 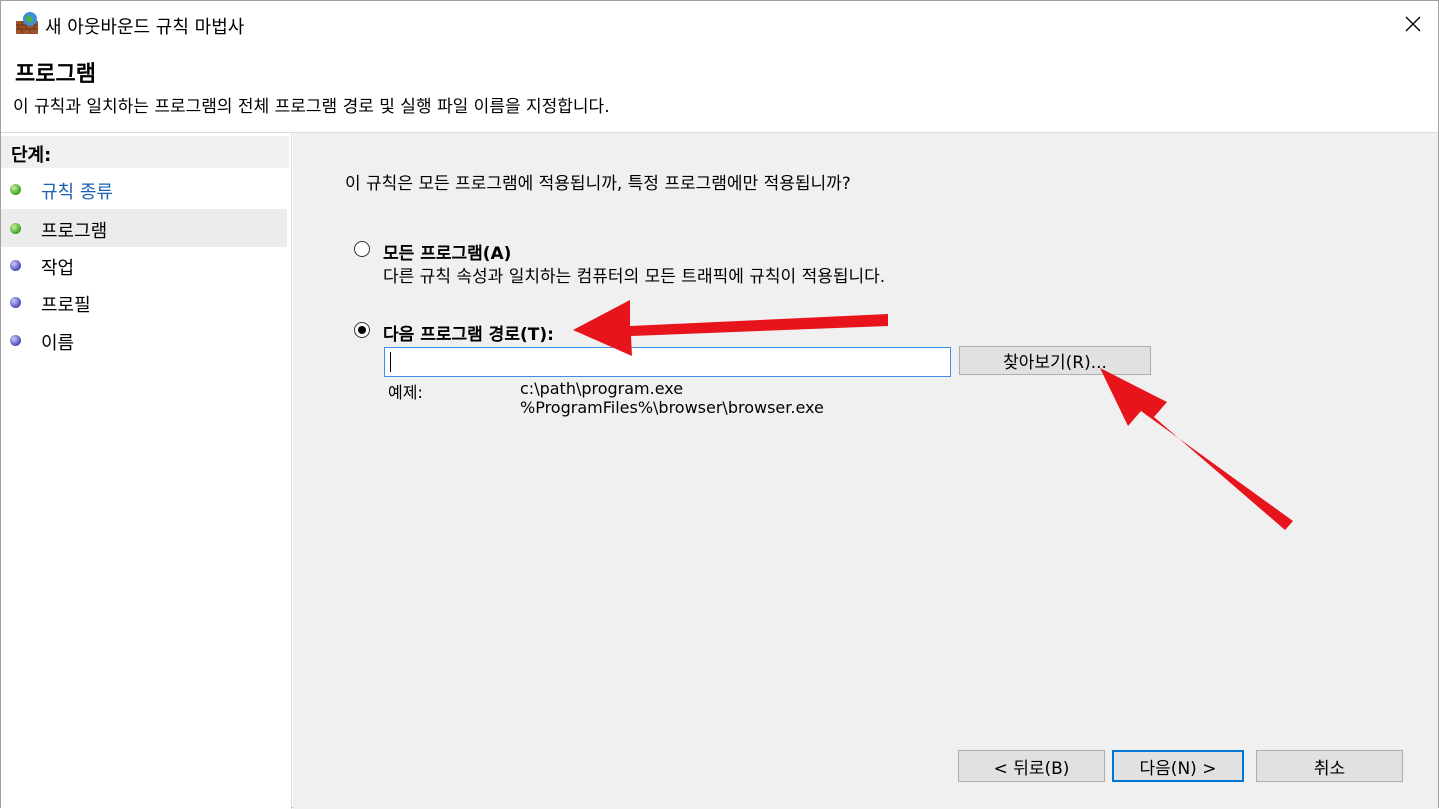 What do you see at coordinates (634, 277) in the screenshot?
I see `all-programs-description: 다른 규칙 속성과 일치하는 컴퓨터의 모든 트래픽에 규칙이 적용됩니다.` at bounding box center [634, 277].